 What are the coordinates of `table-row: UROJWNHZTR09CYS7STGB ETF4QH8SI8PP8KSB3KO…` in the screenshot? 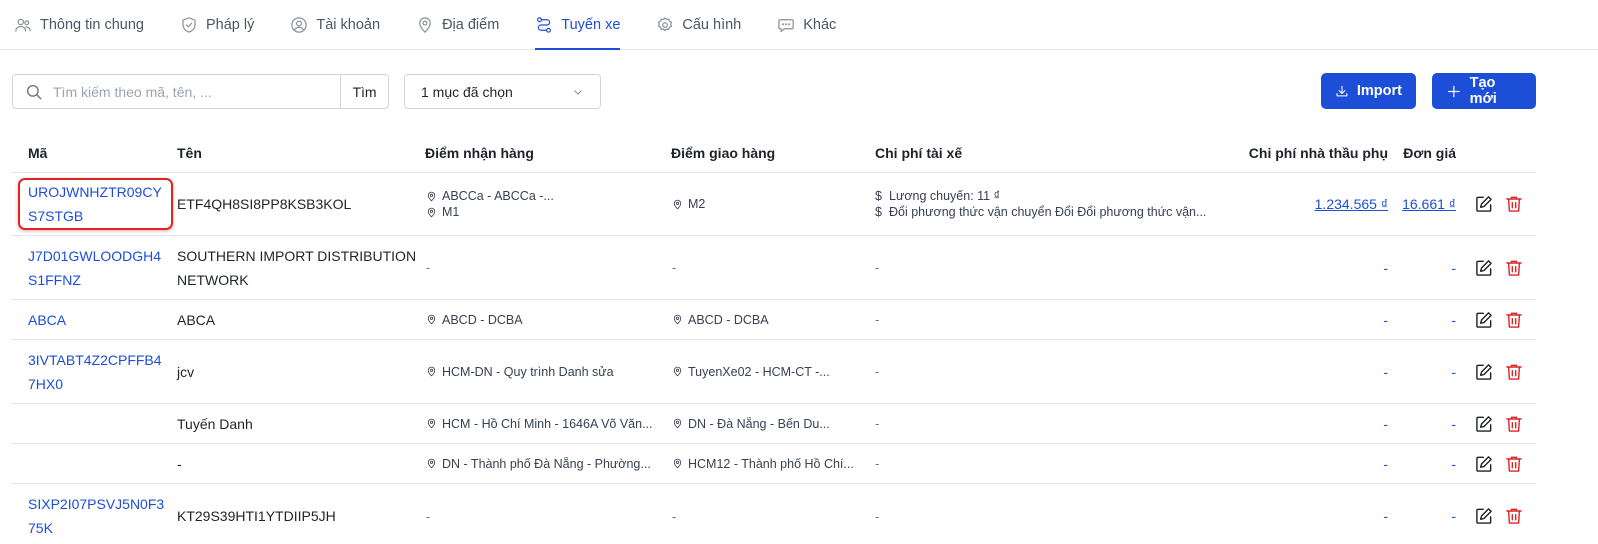 It's located at (774, 204).